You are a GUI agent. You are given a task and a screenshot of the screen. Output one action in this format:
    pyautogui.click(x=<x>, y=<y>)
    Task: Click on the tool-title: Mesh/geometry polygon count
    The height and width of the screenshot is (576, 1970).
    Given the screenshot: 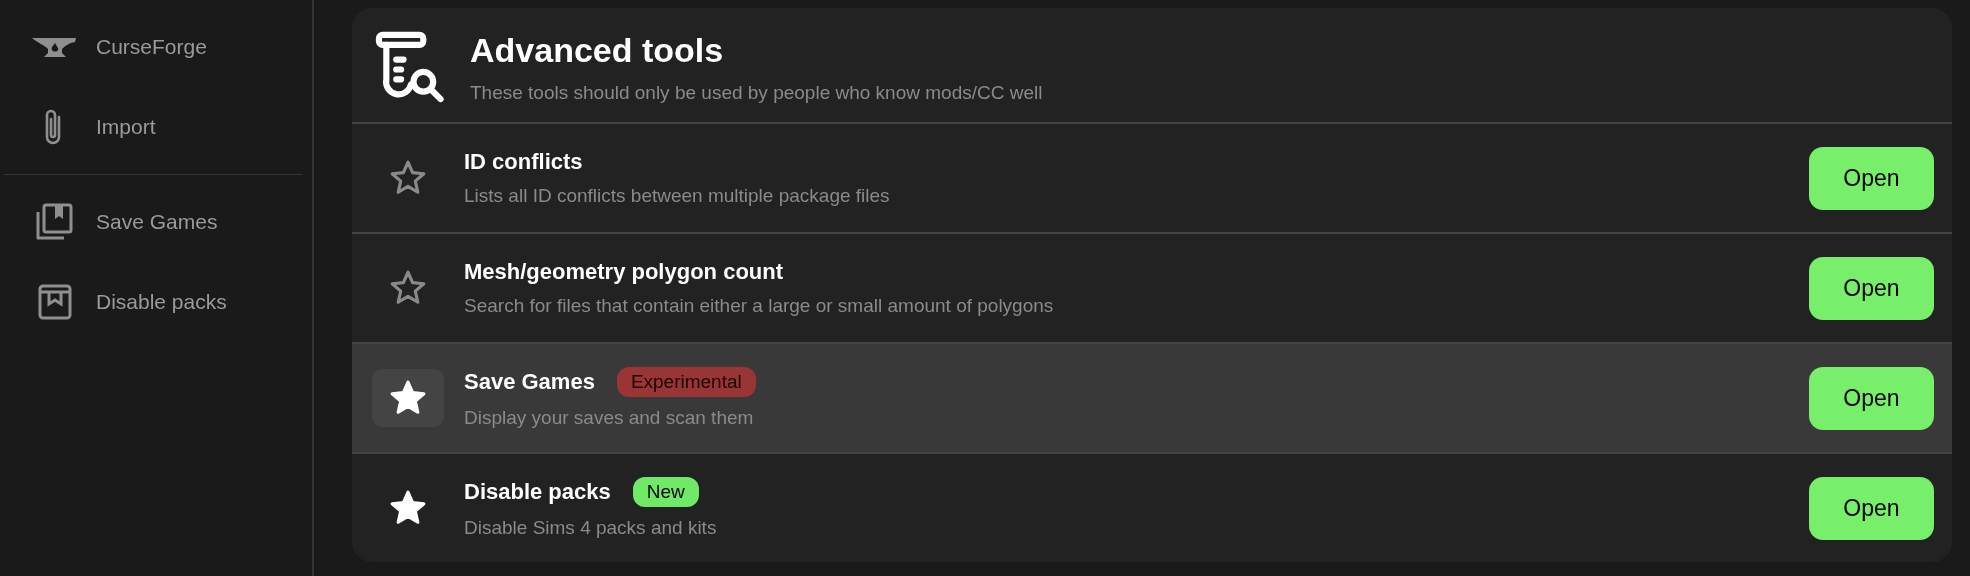 What is the action you would take?
    pyautogui.click(x=624, y=272)
    